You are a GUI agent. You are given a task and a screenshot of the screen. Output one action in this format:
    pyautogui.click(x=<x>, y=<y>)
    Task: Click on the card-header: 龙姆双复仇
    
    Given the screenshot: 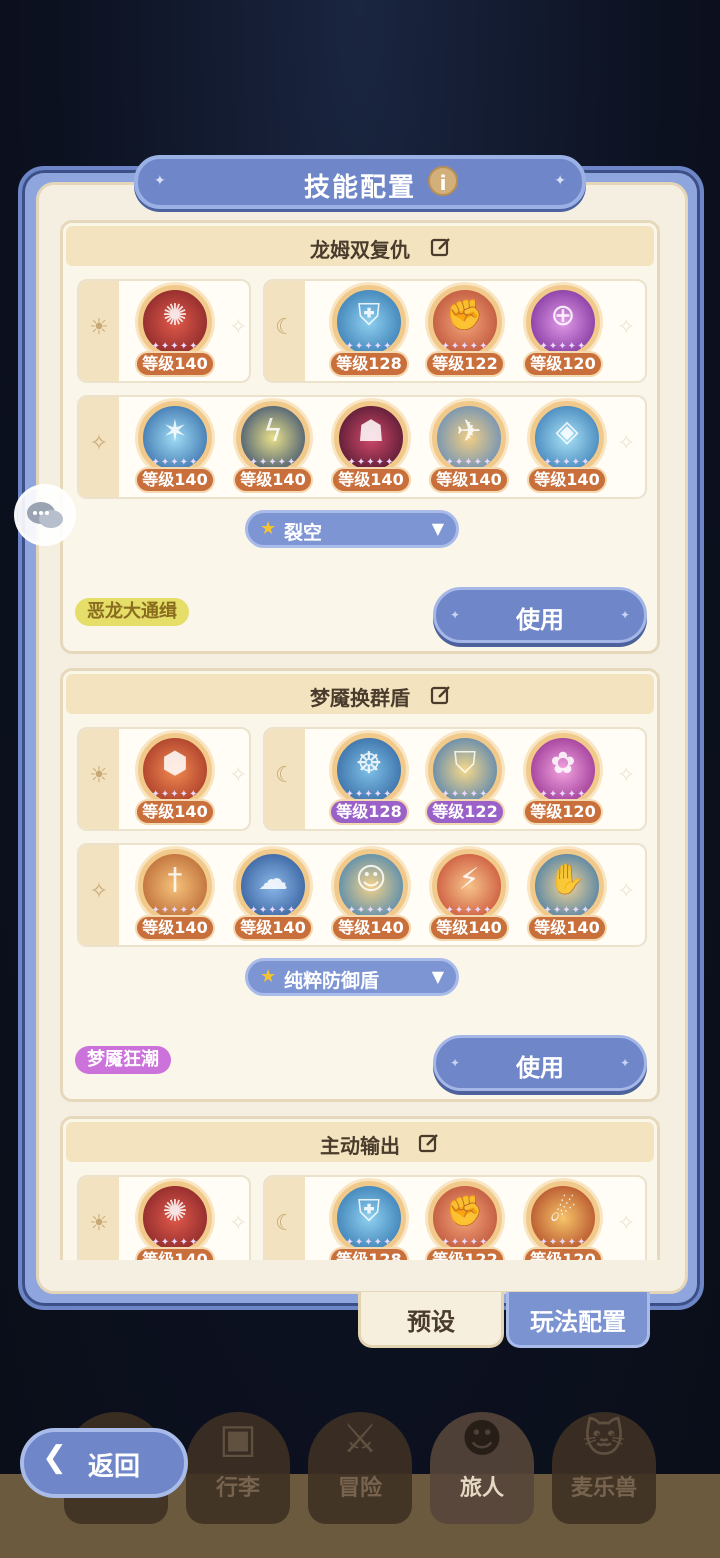 What is the action you would take?
    pyautogui.click(x=360, y=246)
    